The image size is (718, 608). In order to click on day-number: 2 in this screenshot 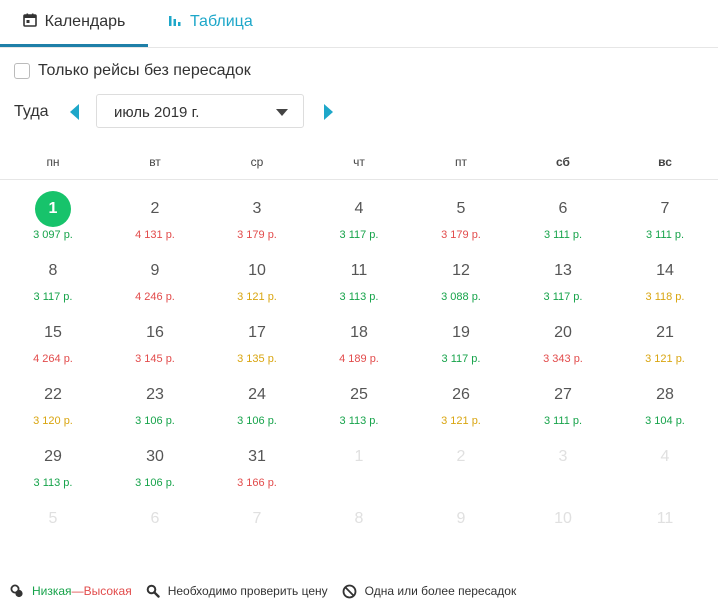, I will do `click(155, 208)`.